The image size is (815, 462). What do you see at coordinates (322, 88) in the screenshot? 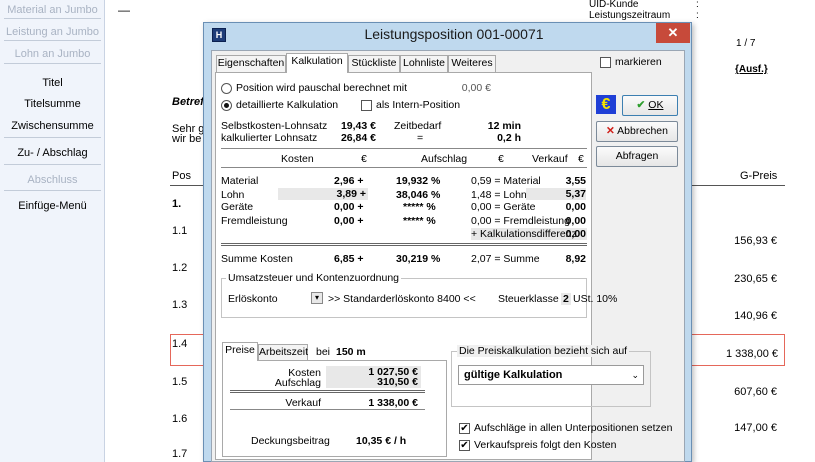
I see `pauschal-label: Position wird pauschal berechnet mit` at bounding box center [322, 88].